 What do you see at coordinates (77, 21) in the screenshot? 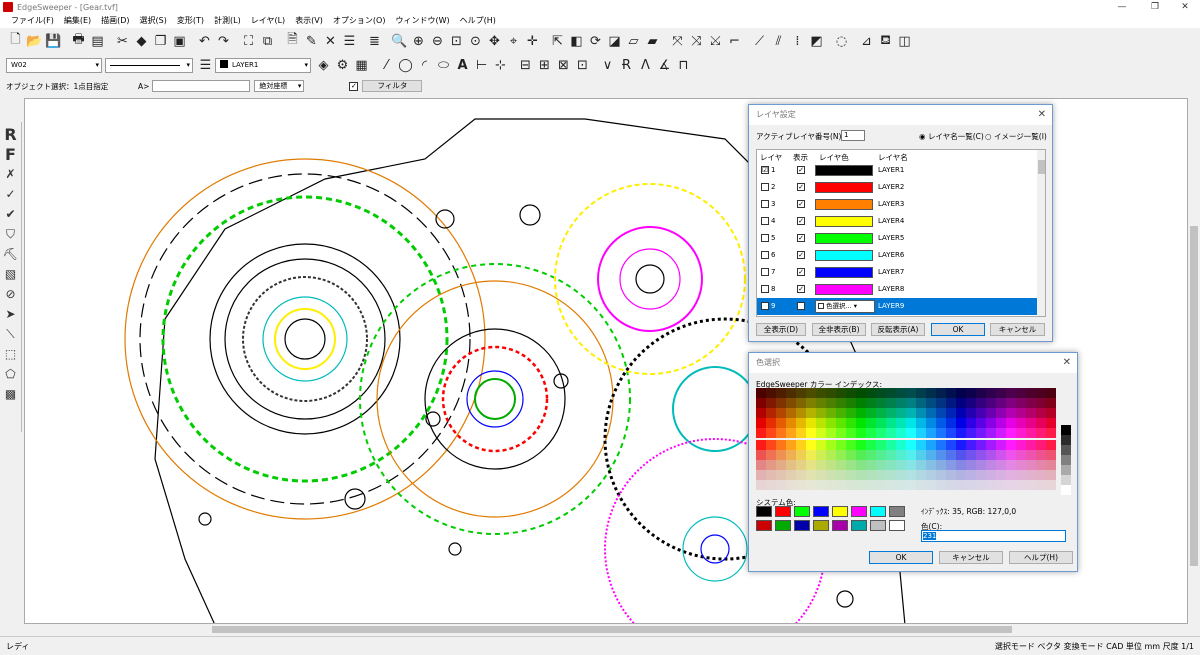
I see `menu-edit: 編集(E)` at bounding box center [77, 21].